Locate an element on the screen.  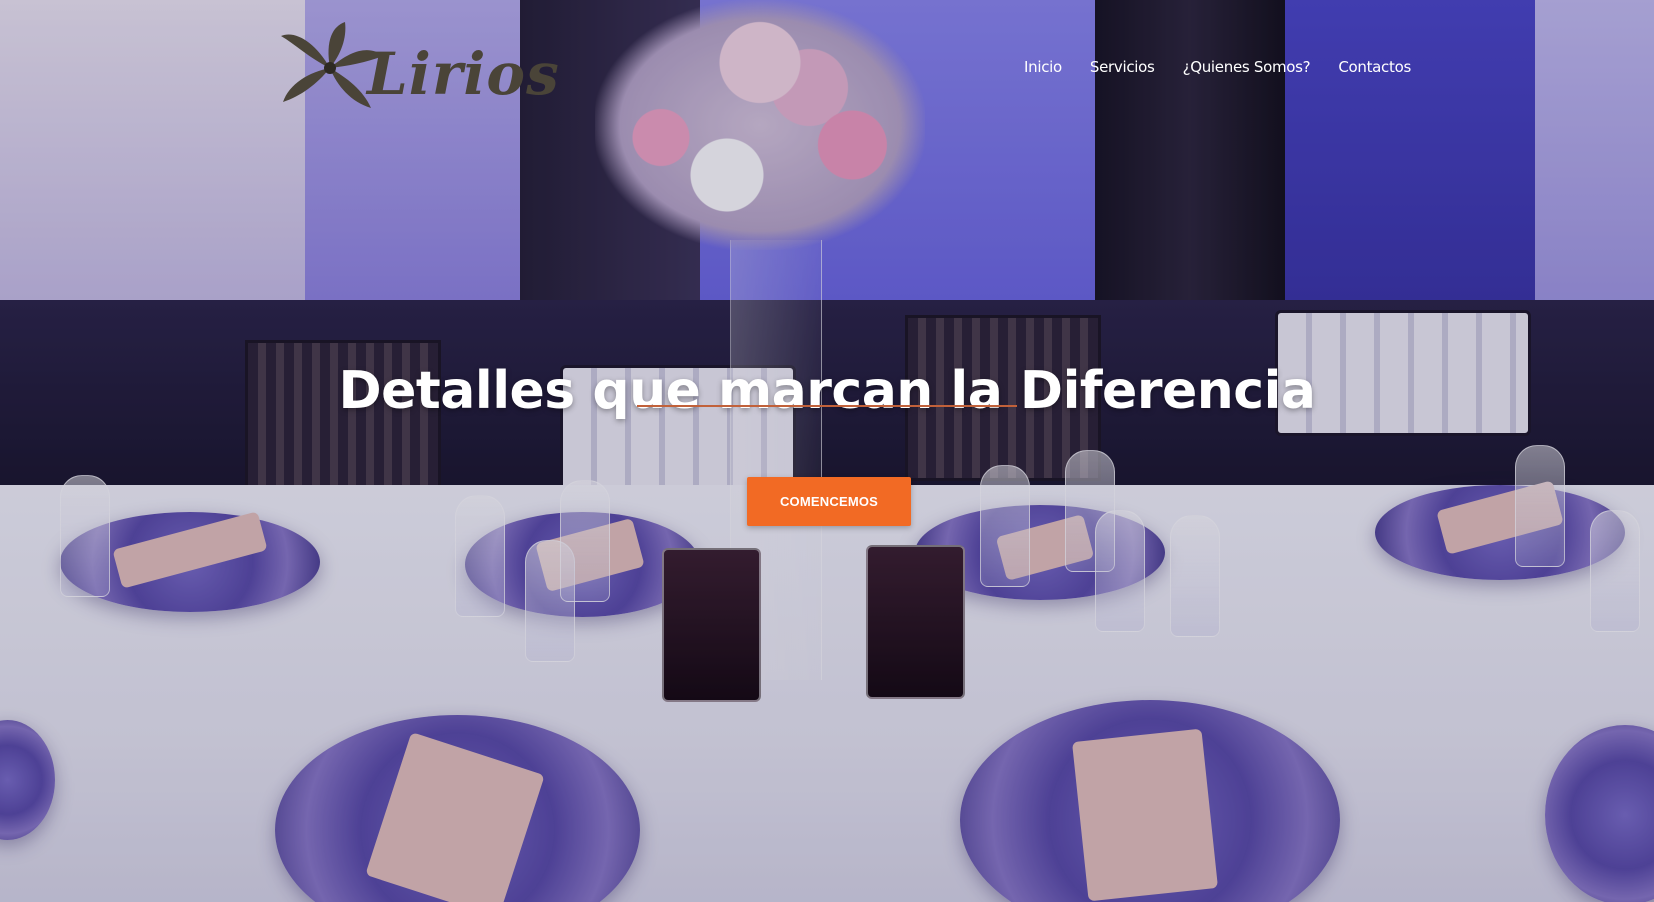
hero-headline: Detalles que marcan la Diferencia is located at coordinates (827, 390).